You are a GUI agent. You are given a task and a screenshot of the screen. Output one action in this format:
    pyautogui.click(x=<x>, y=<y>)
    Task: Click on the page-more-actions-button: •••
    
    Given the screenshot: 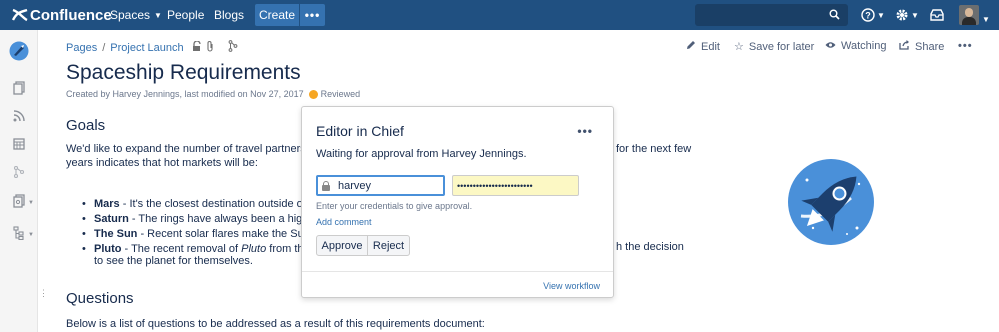 What is the action you would take?
    pyautogui.click(x=965, y=46)
    